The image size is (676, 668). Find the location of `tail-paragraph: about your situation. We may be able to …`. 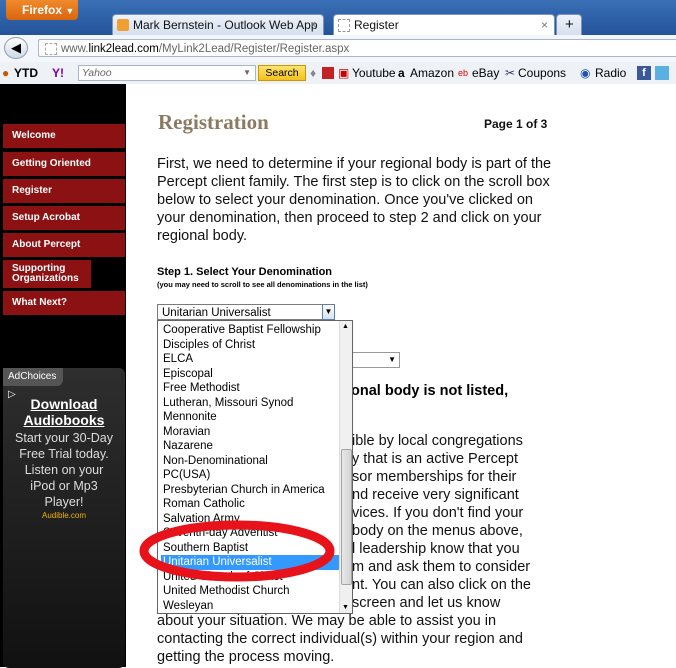

tail-paragraph: about your situation. We may be able to … is located at coordinates (340, 639).